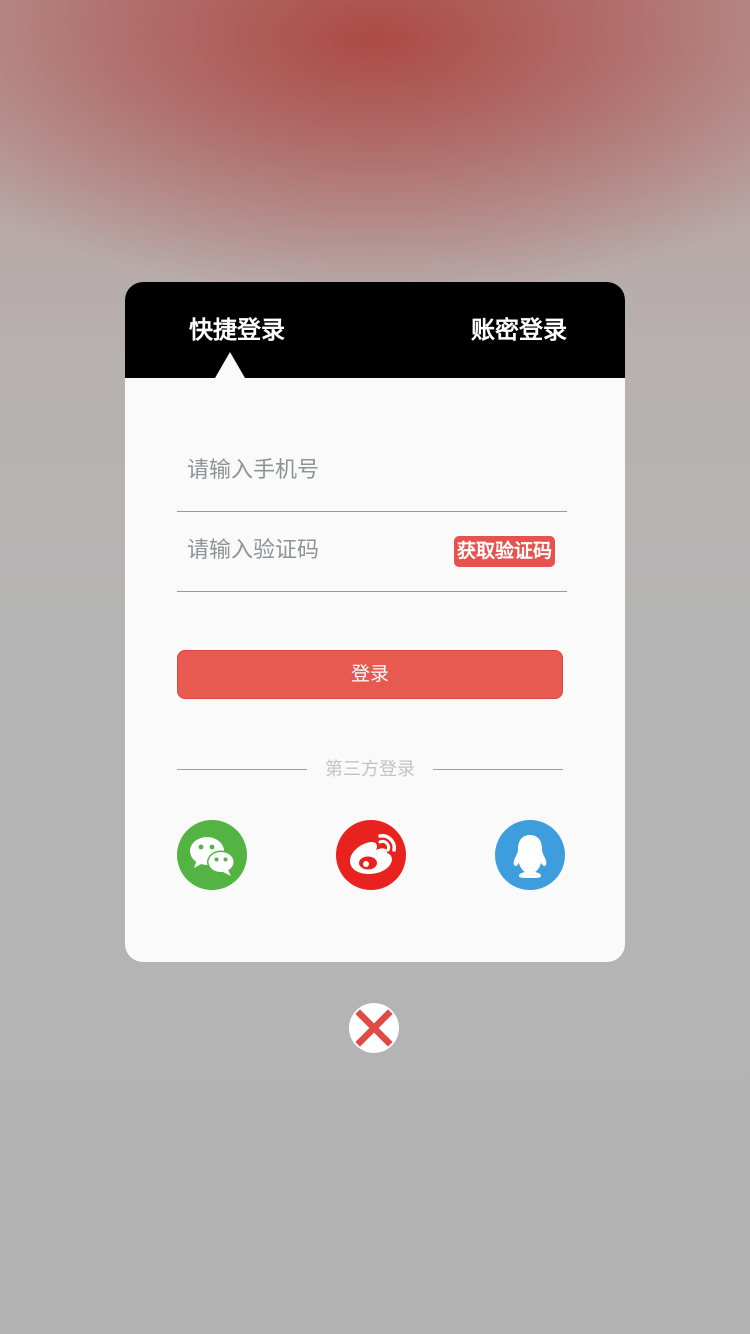 The width and height of the screenshot is (750, 1334). I want to click on wechat-icon, so click(212, 856).